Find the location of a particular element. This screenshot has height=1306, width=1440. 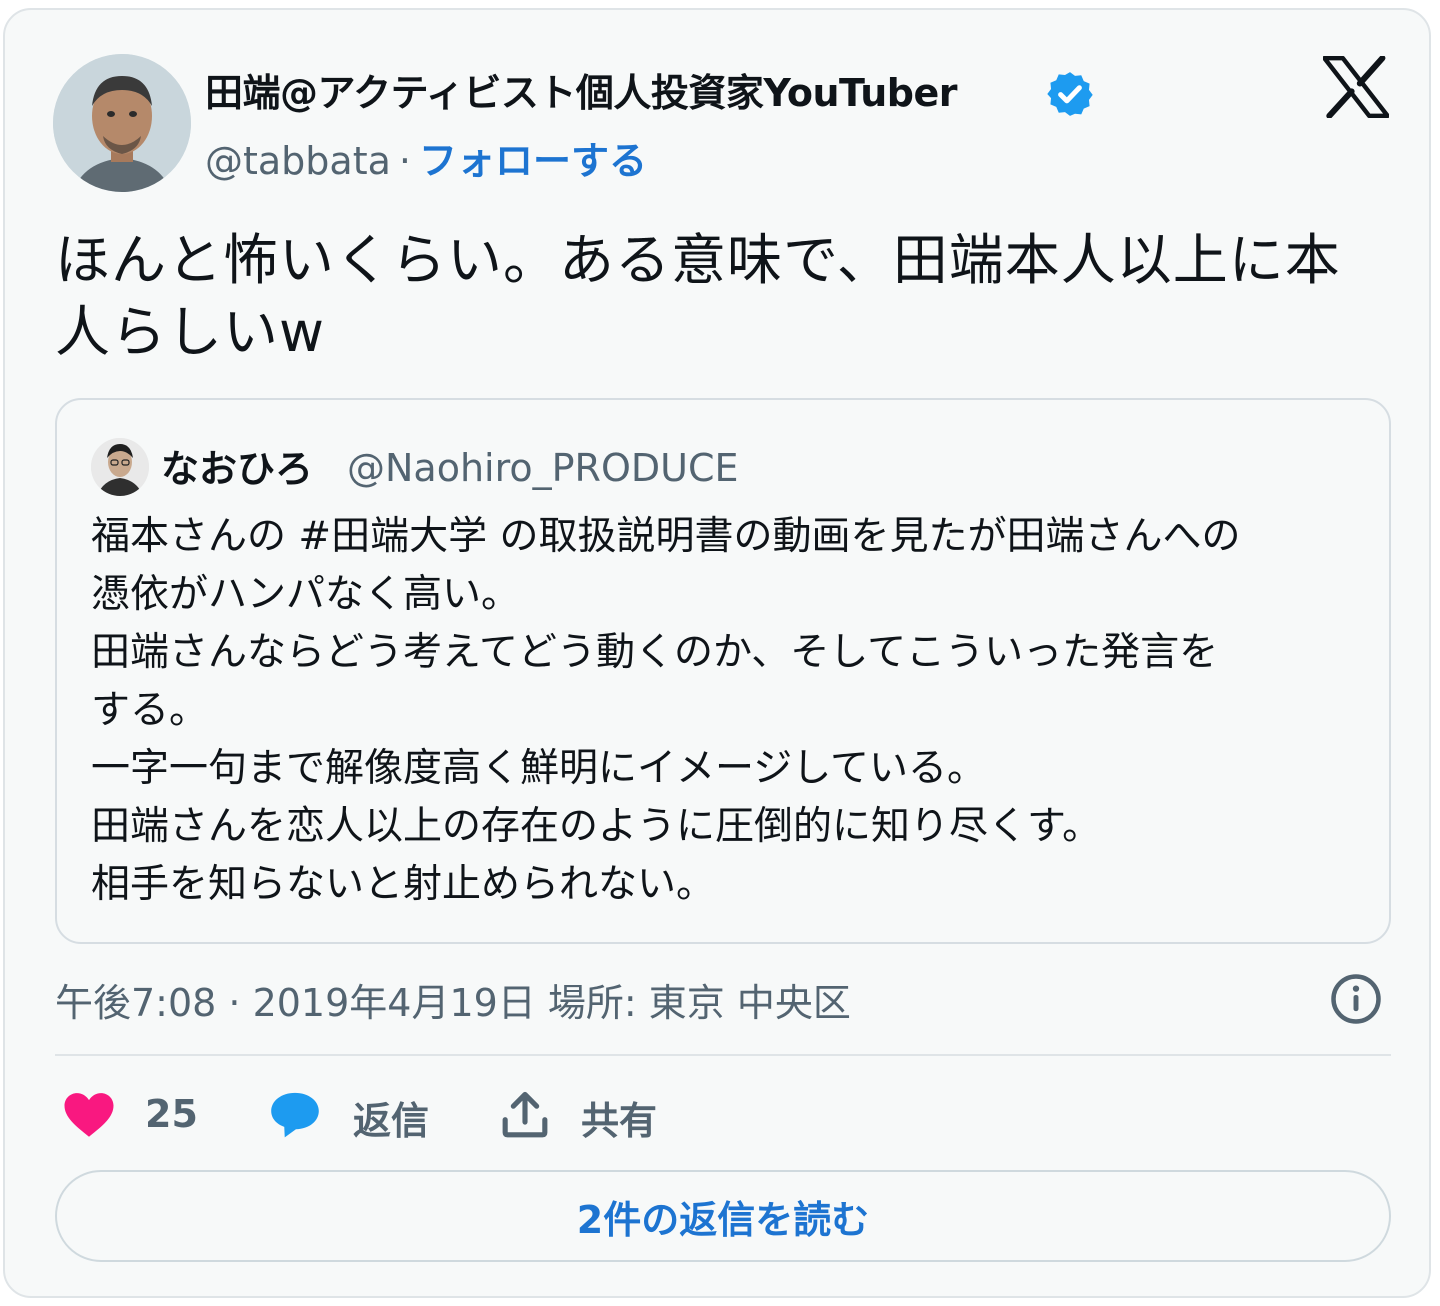

read-replies-button: 2件の返信を読む is located at coordinates (723, 1216).